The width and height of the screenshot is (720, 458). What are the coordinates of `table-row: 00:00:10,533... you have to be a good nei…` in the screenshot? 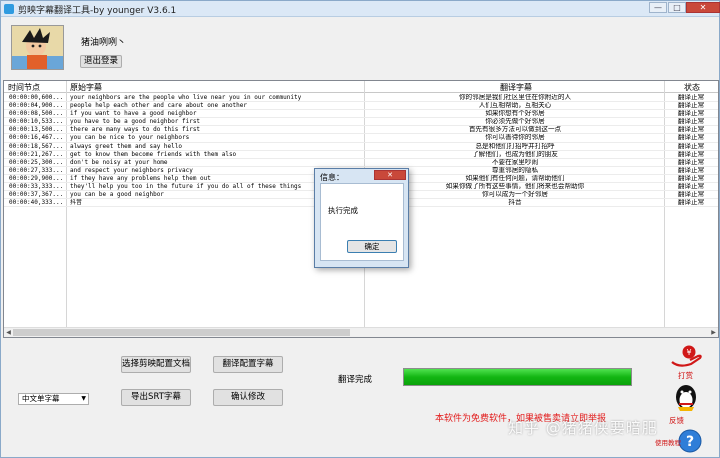 It's located at (361, 122).